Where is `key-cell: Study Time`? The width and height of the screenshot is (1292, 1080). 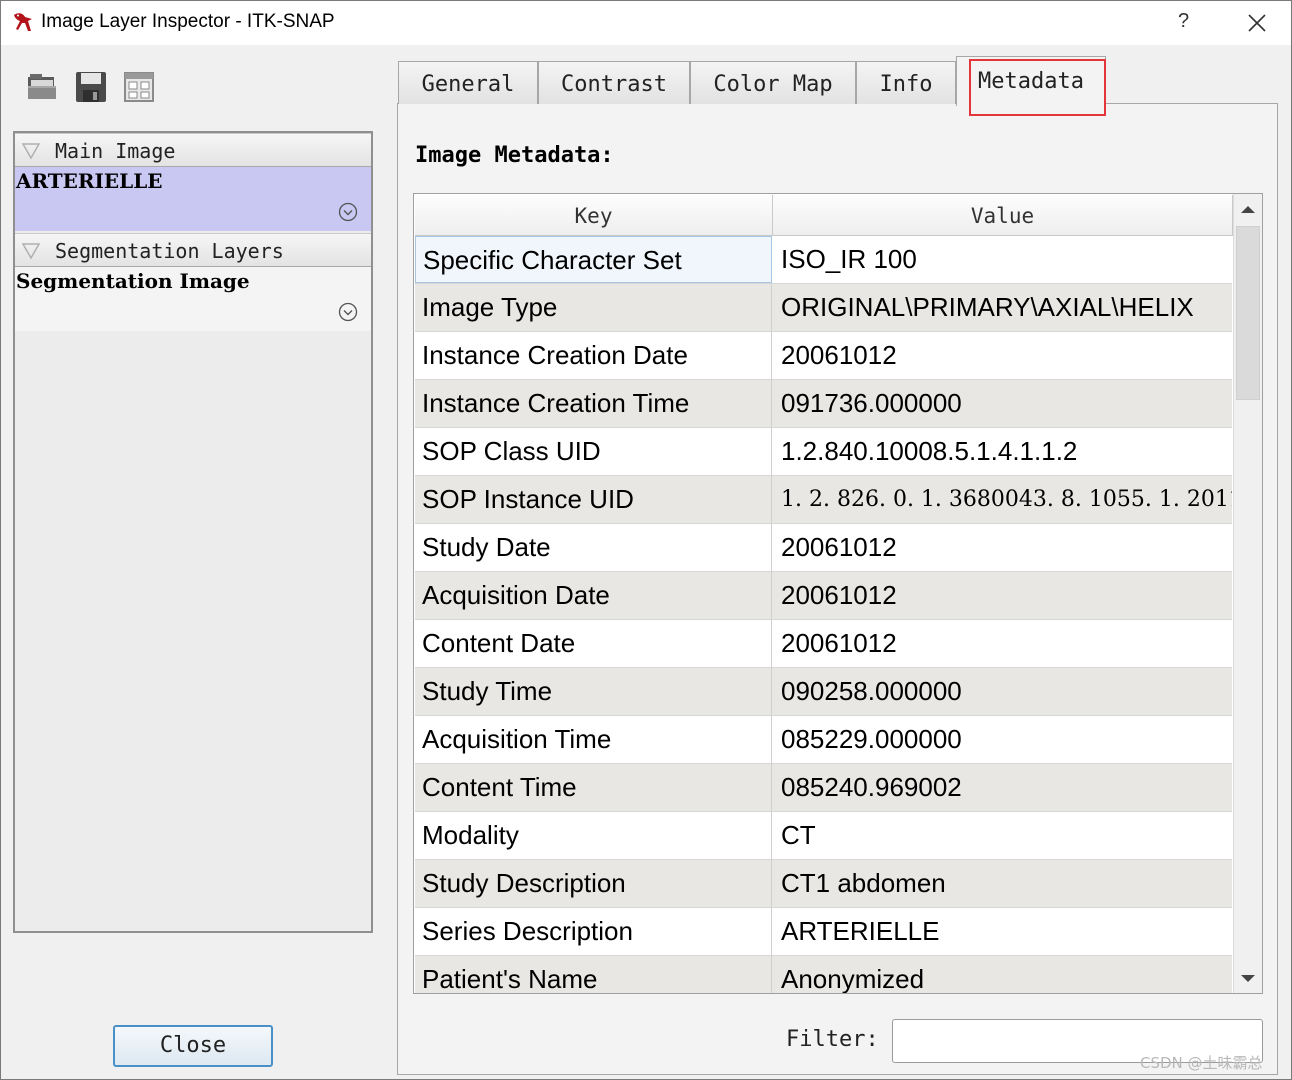
key-cell: Study Time is located at coordinates (593, 691).